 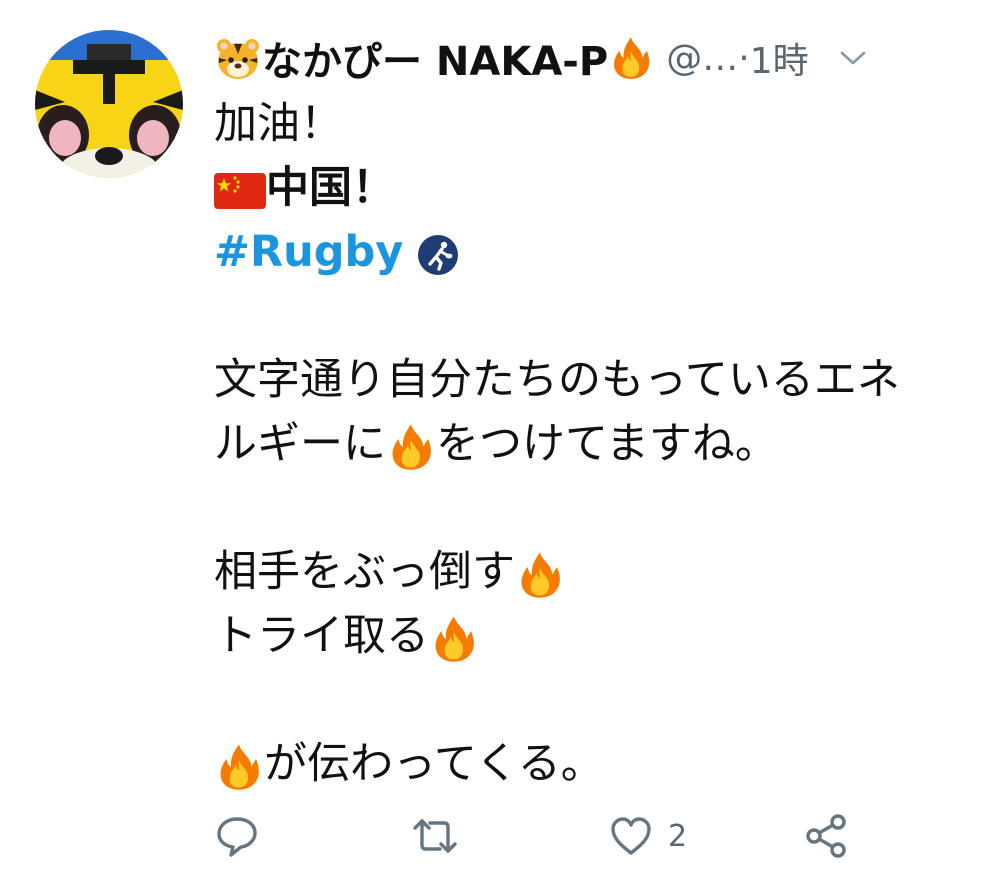 I want to click on retweet-icon, so click(x=435, y=836).